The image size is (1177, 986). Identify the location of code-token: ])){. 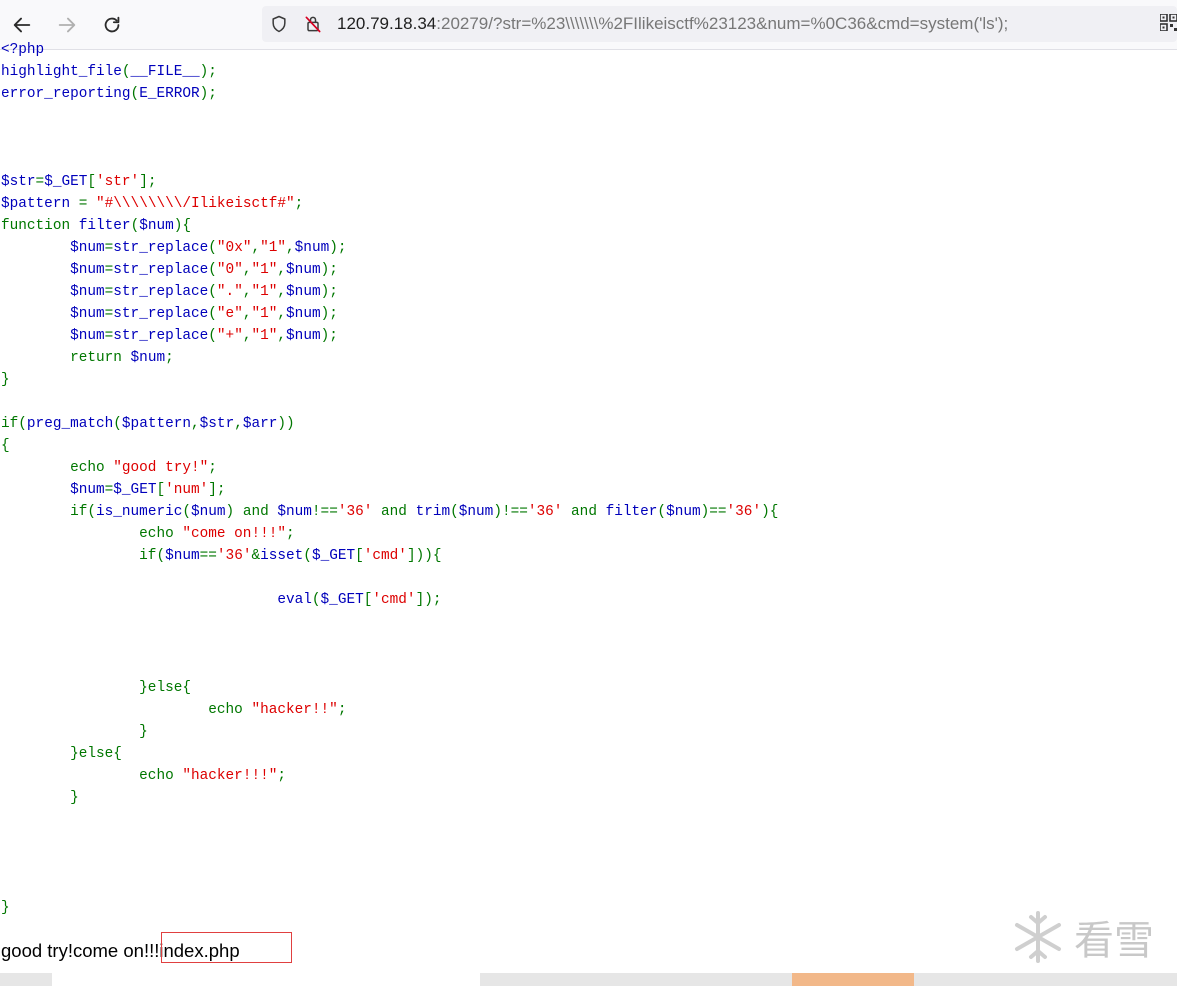
(424, 556).